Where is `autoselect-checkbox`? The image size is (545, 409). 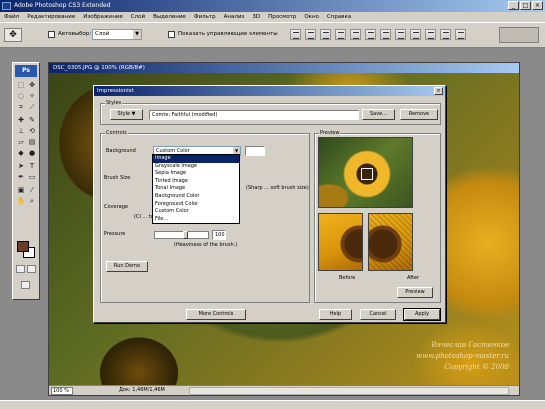 autoselect-checkbox is located at coordinates (51, 34).